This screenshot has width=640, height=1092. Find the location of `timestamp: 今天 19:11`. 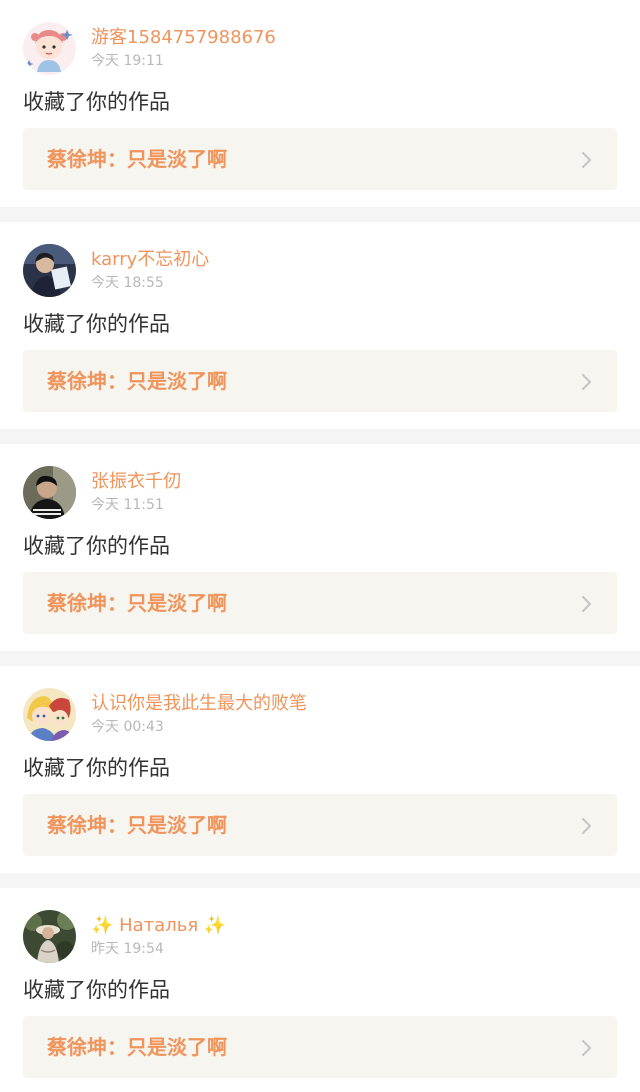

timestamp: 今天 19:11 is located at coordinates (127, 61).